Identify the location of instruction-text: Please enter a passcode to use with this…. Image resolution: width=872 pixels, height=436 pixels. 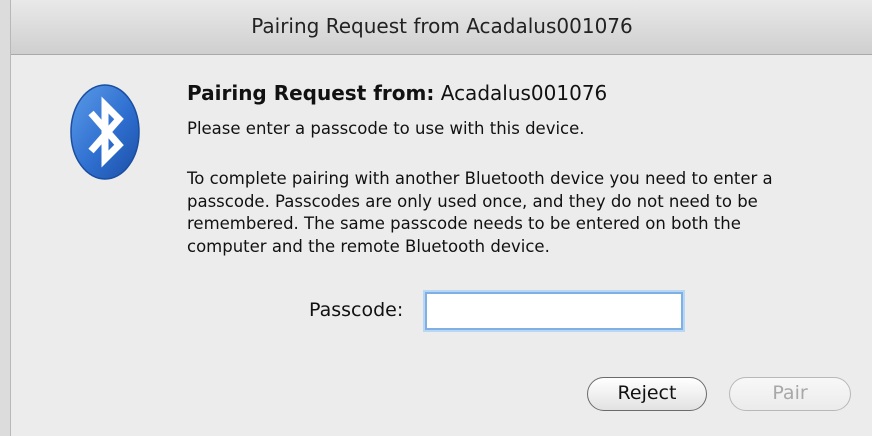
(386, 128).